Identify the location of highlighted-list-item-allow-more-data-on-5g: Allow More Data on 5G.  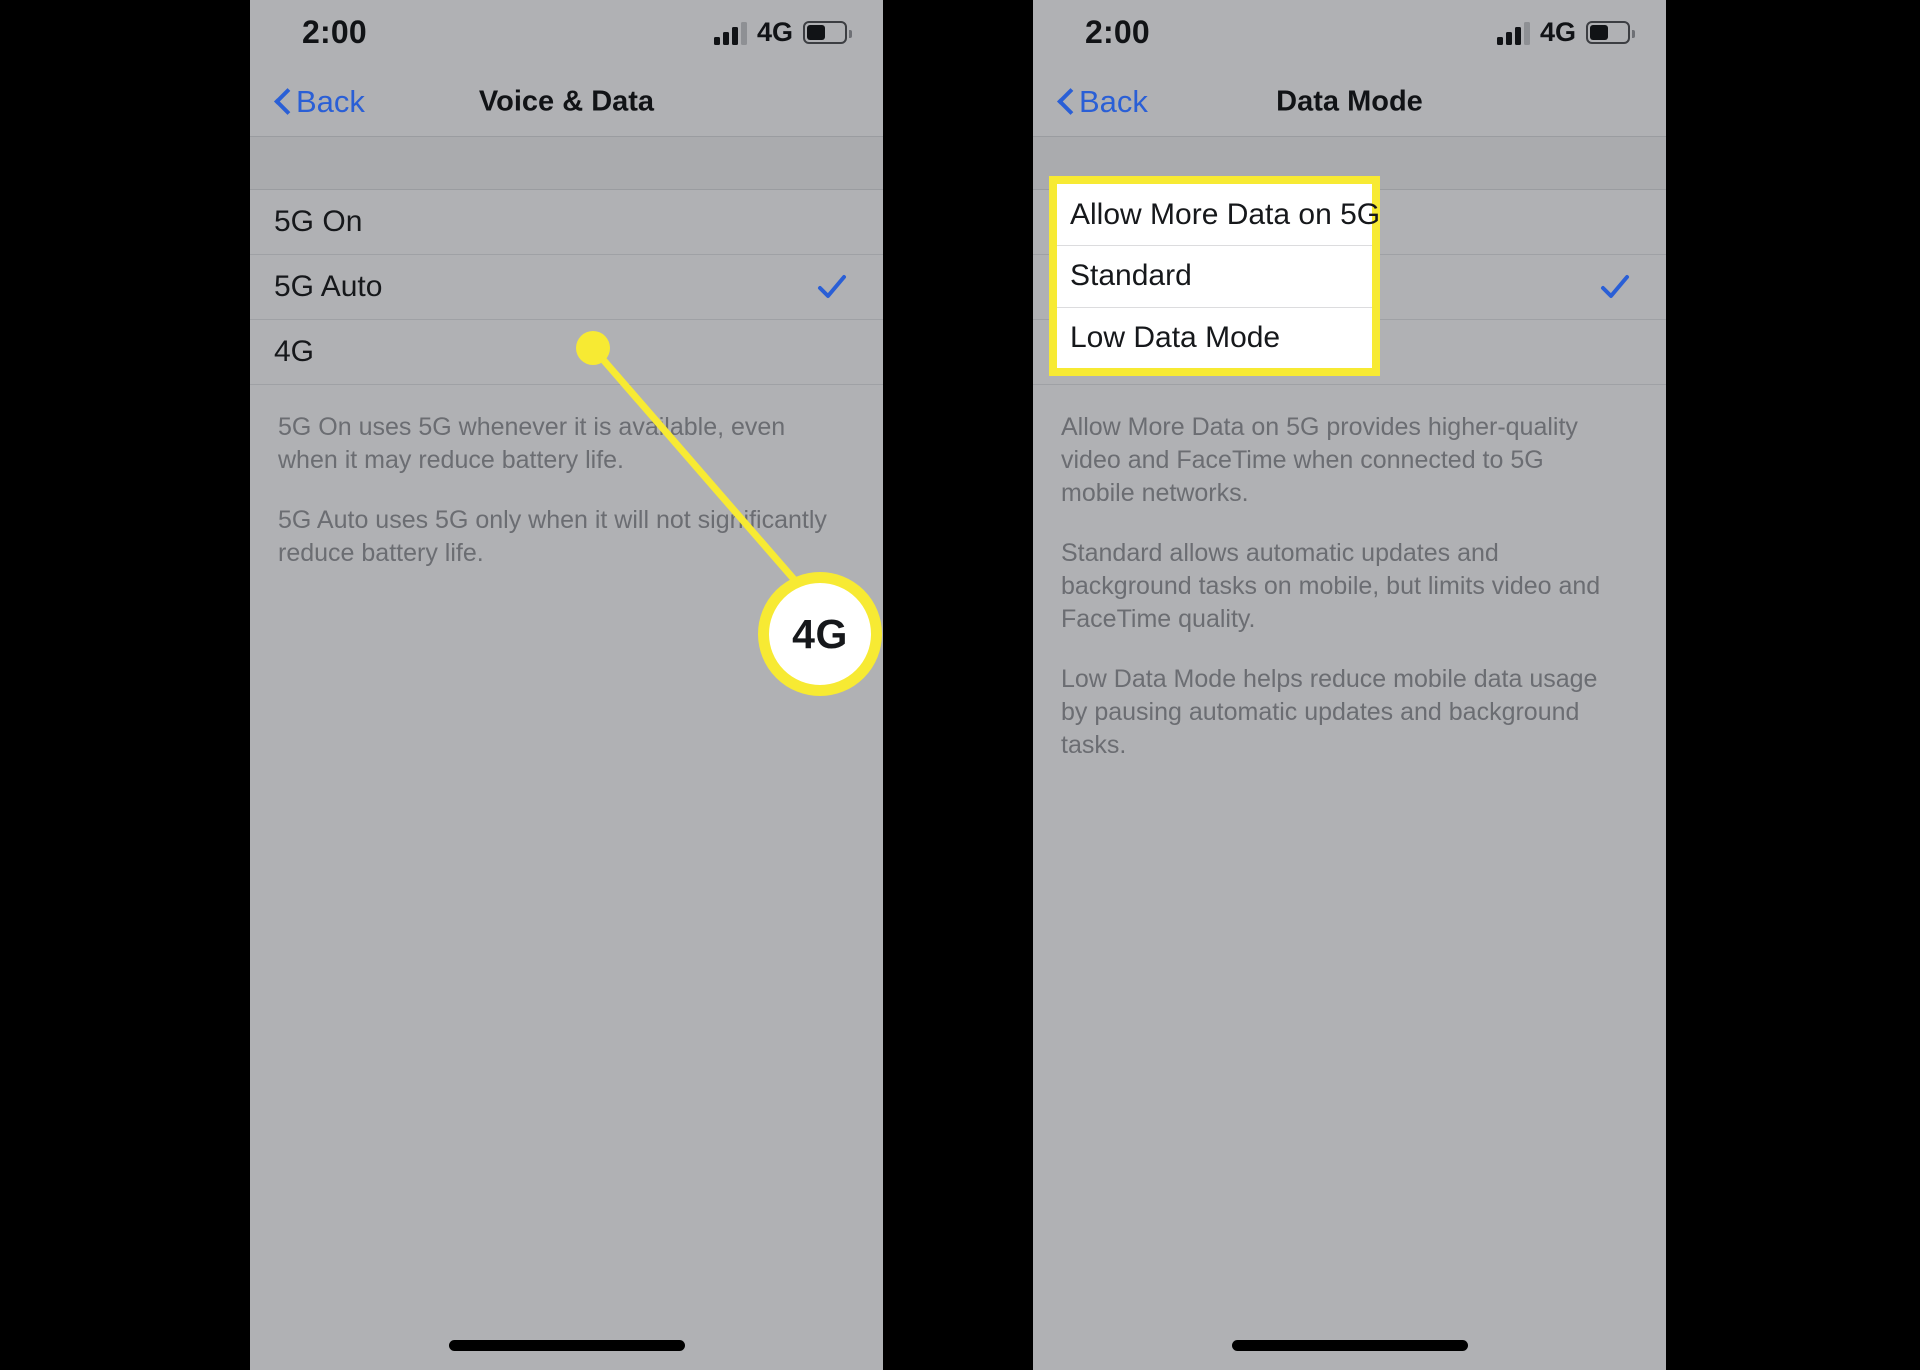
(1218, 214).